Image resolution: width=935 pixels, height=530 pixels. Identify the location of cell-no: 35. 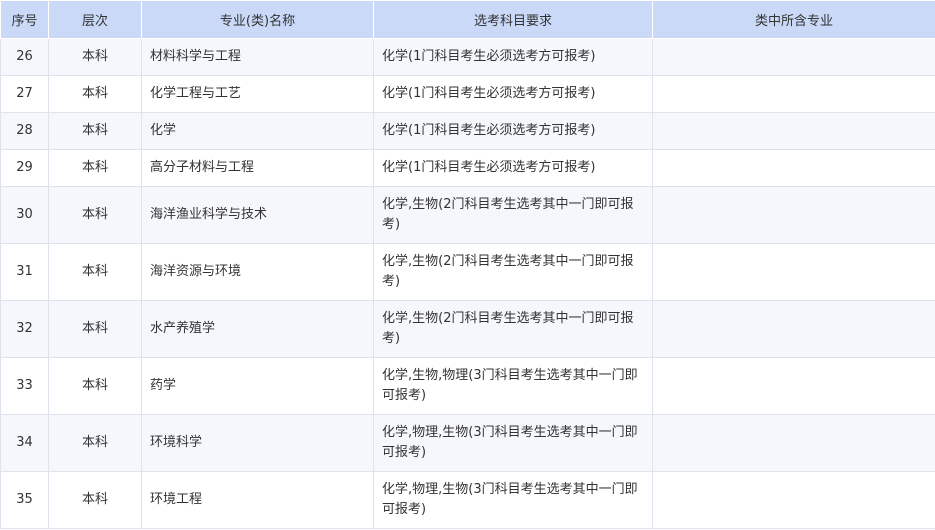
(24, 500).